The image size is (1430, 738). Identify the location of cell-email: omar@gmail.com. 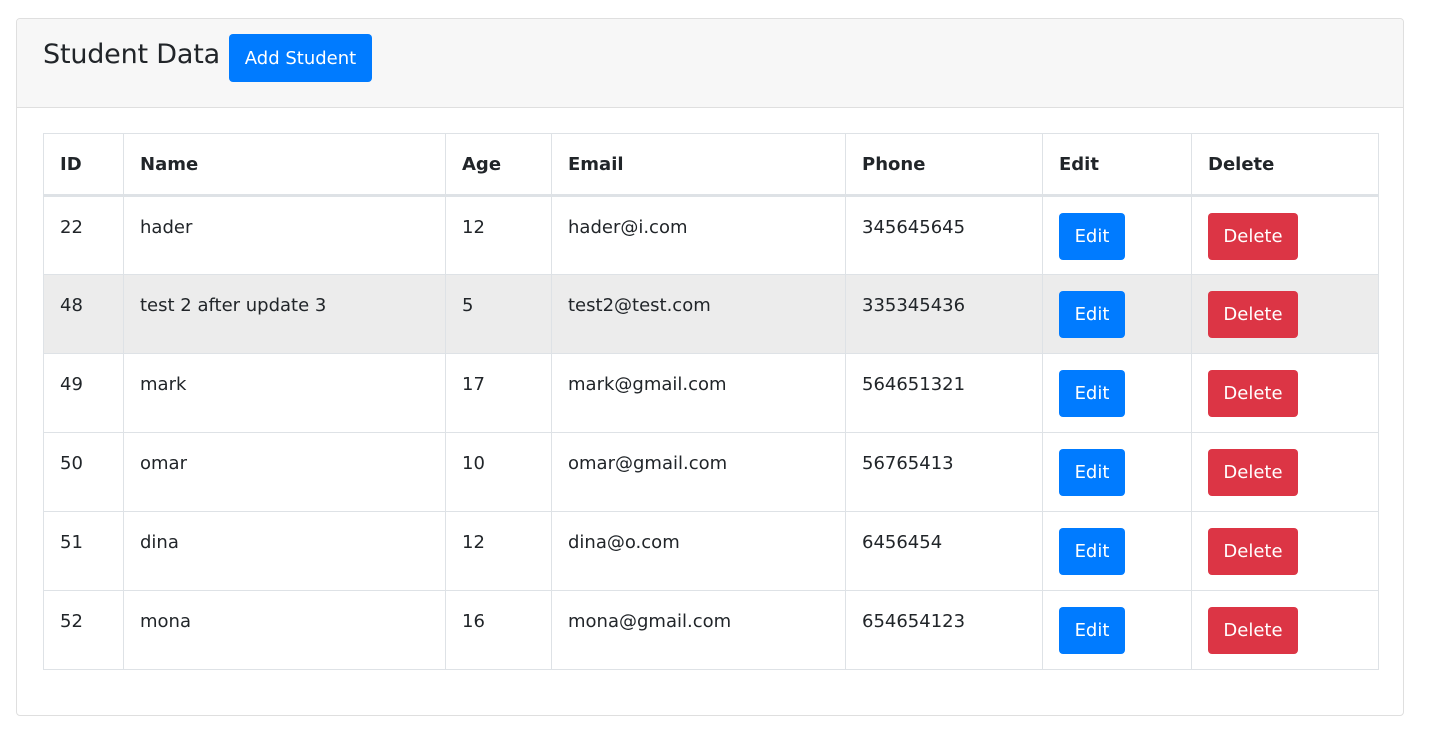
(698, 472).